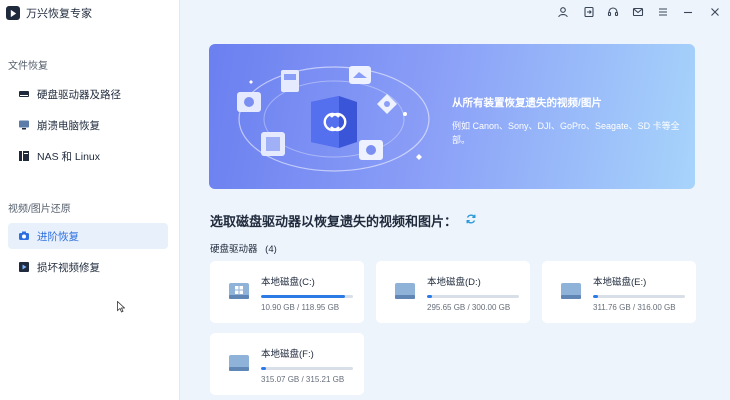  Describe the element at coordinates (303, 379) in the screenshot. I see `drive-size: 315.07 GB / 315.21 GB` at that location.